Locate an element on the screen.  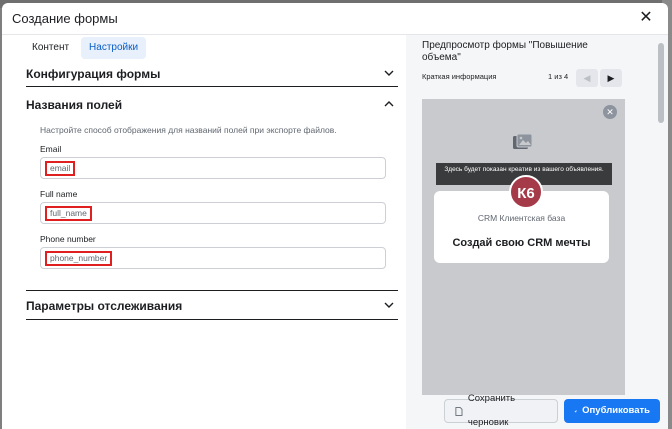
section-form-config: Конфигурация формы is located at coordinates (212, 74).